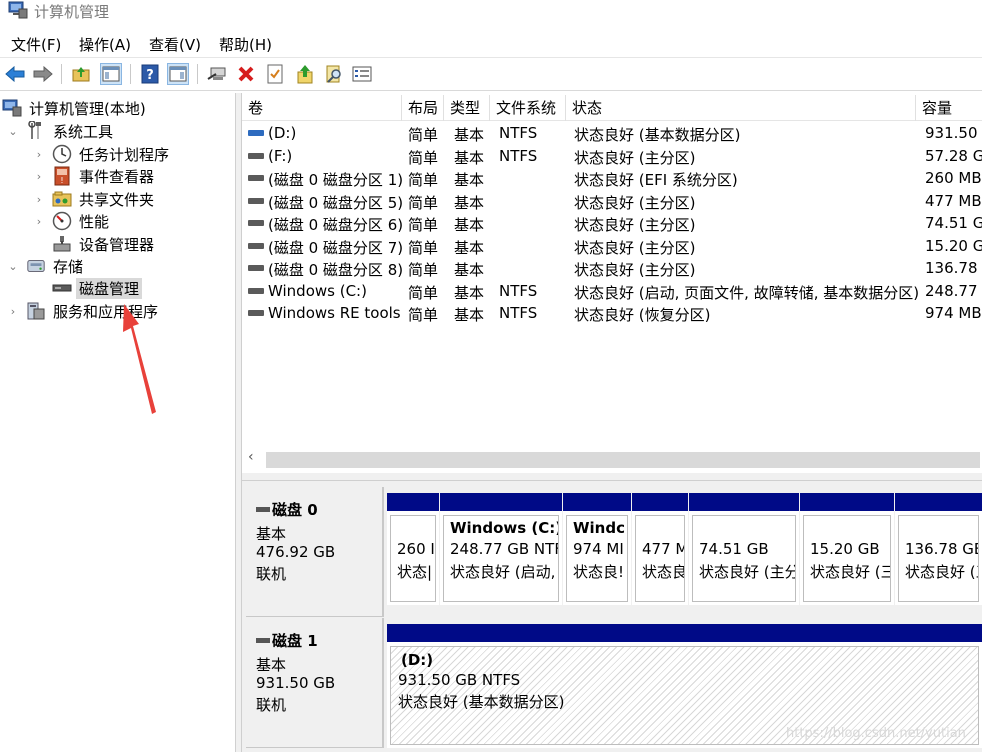 Image resolution: width=982 pixels, height=752 pixels. I want to click on table-row: (磁盘 0 磁盘分区 5) 简单 基本 状态良好 (主分区) 477 MB, so click(612, 201).